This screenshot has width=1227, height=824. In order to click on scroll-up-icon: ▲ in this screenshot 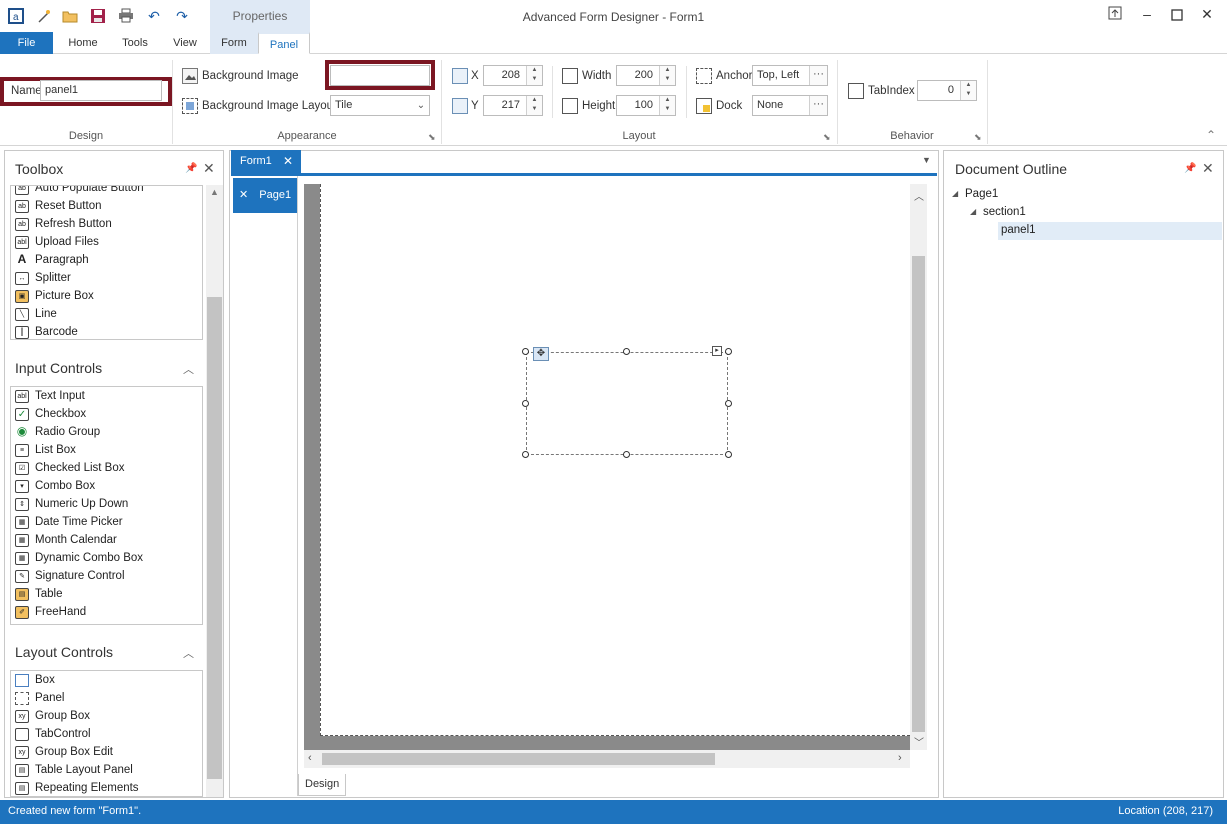, I will do `click(214, 192)`.